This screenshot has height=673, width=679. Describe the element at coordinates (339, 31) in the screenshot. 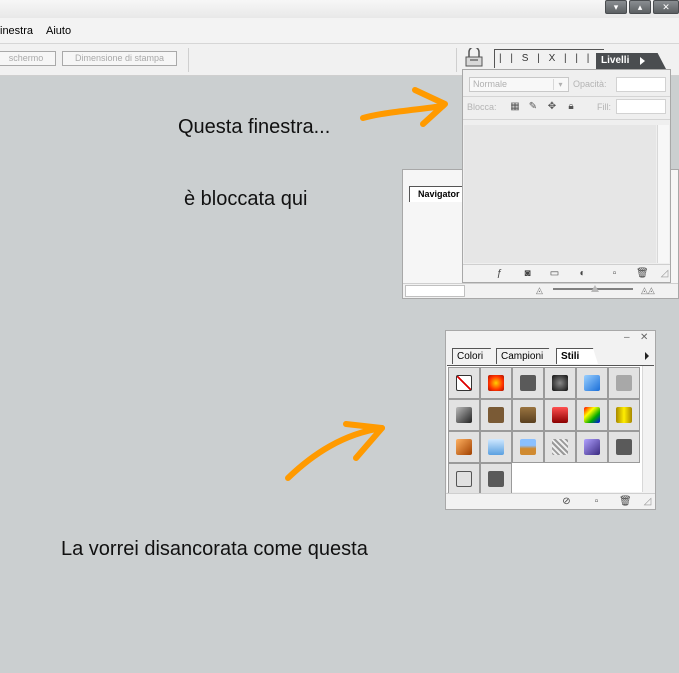

I see `menu-bar: inestra Aiuto` at that location.